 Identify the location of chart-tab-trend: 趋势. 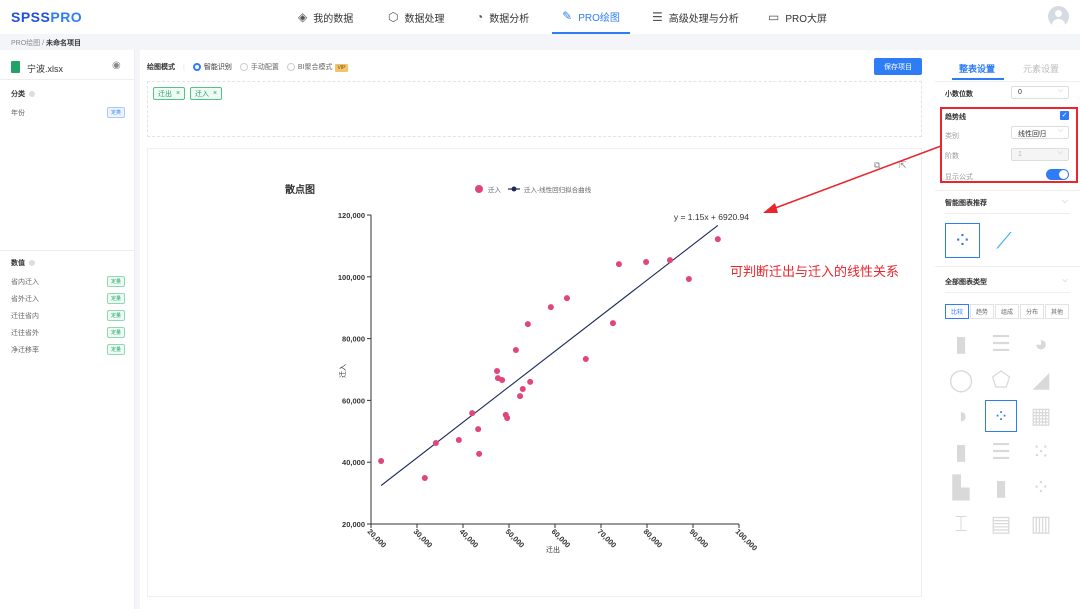
(982, 311).